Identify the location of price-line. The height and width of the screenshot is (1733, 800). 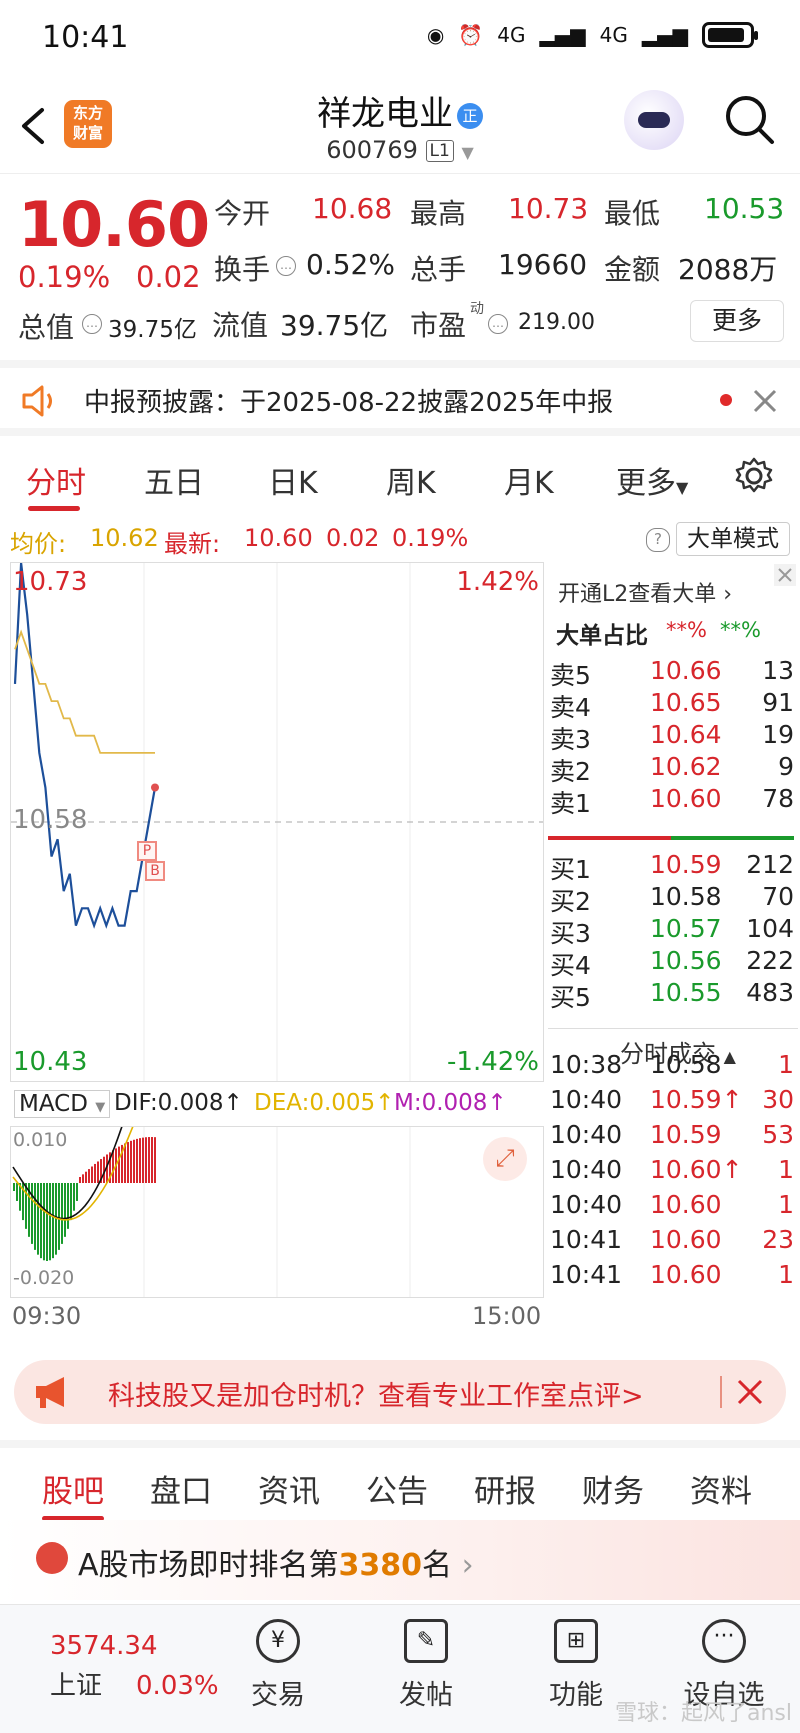
(85, 746).